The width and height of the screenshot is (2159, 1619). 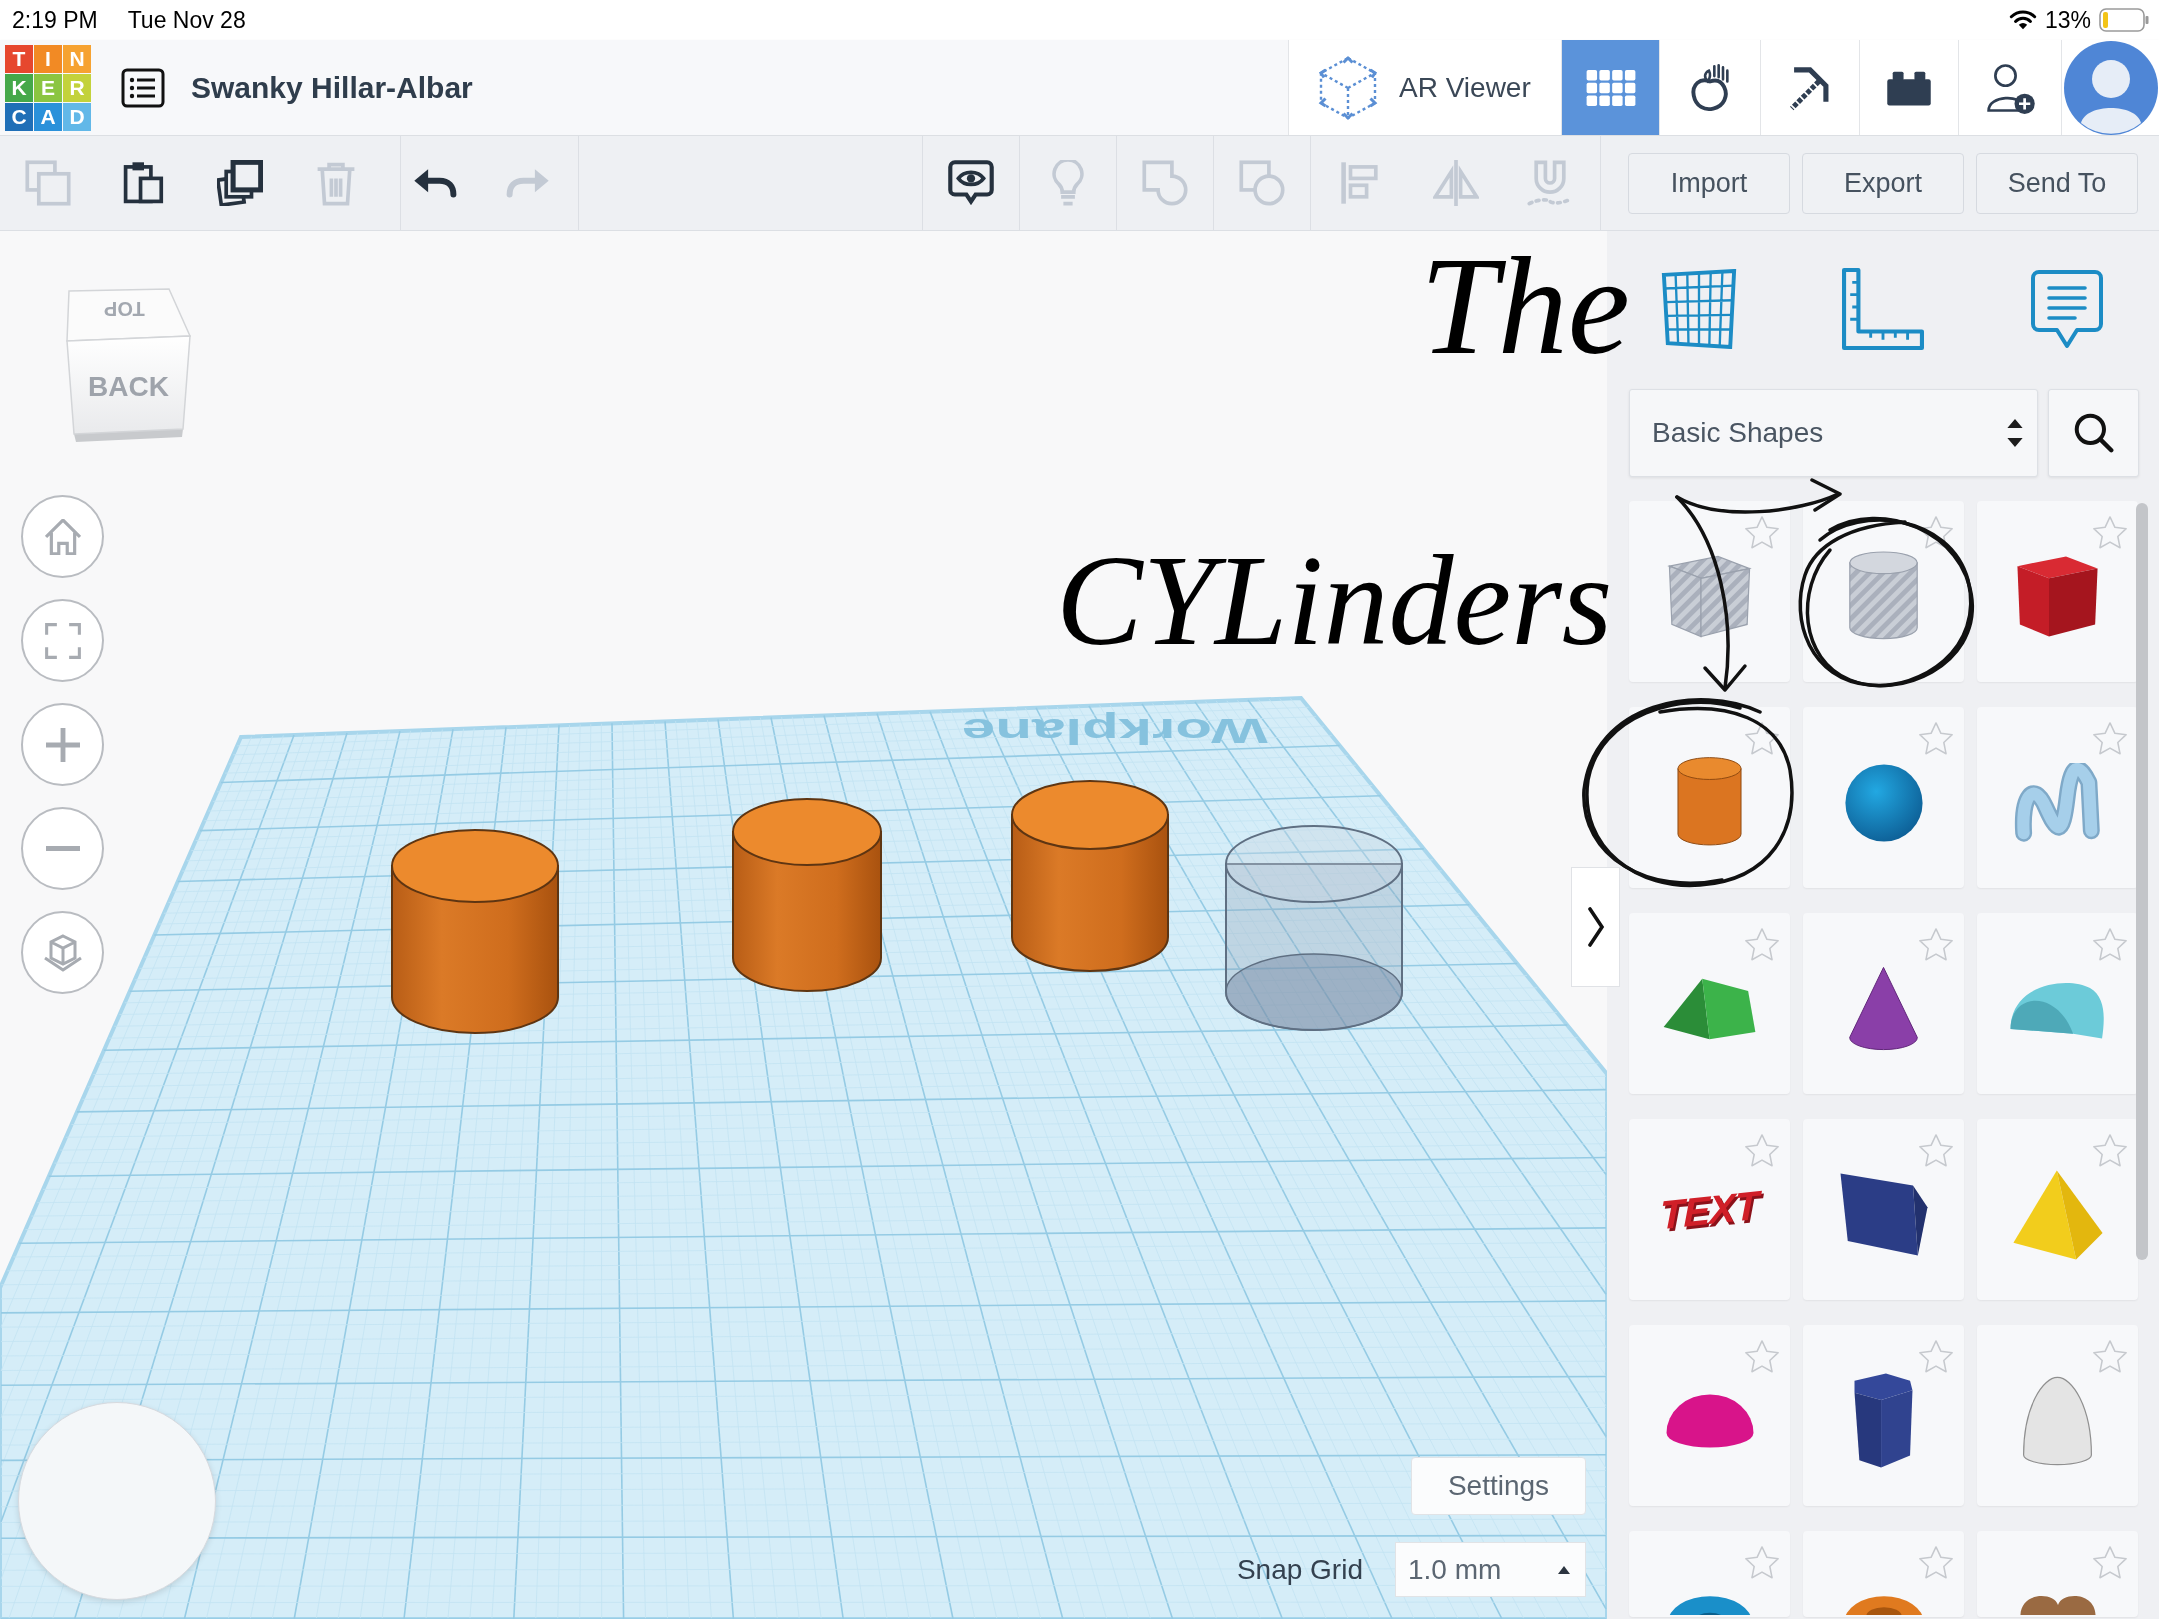 I want to click on logo-letter: R, so click(x=77, y=87).